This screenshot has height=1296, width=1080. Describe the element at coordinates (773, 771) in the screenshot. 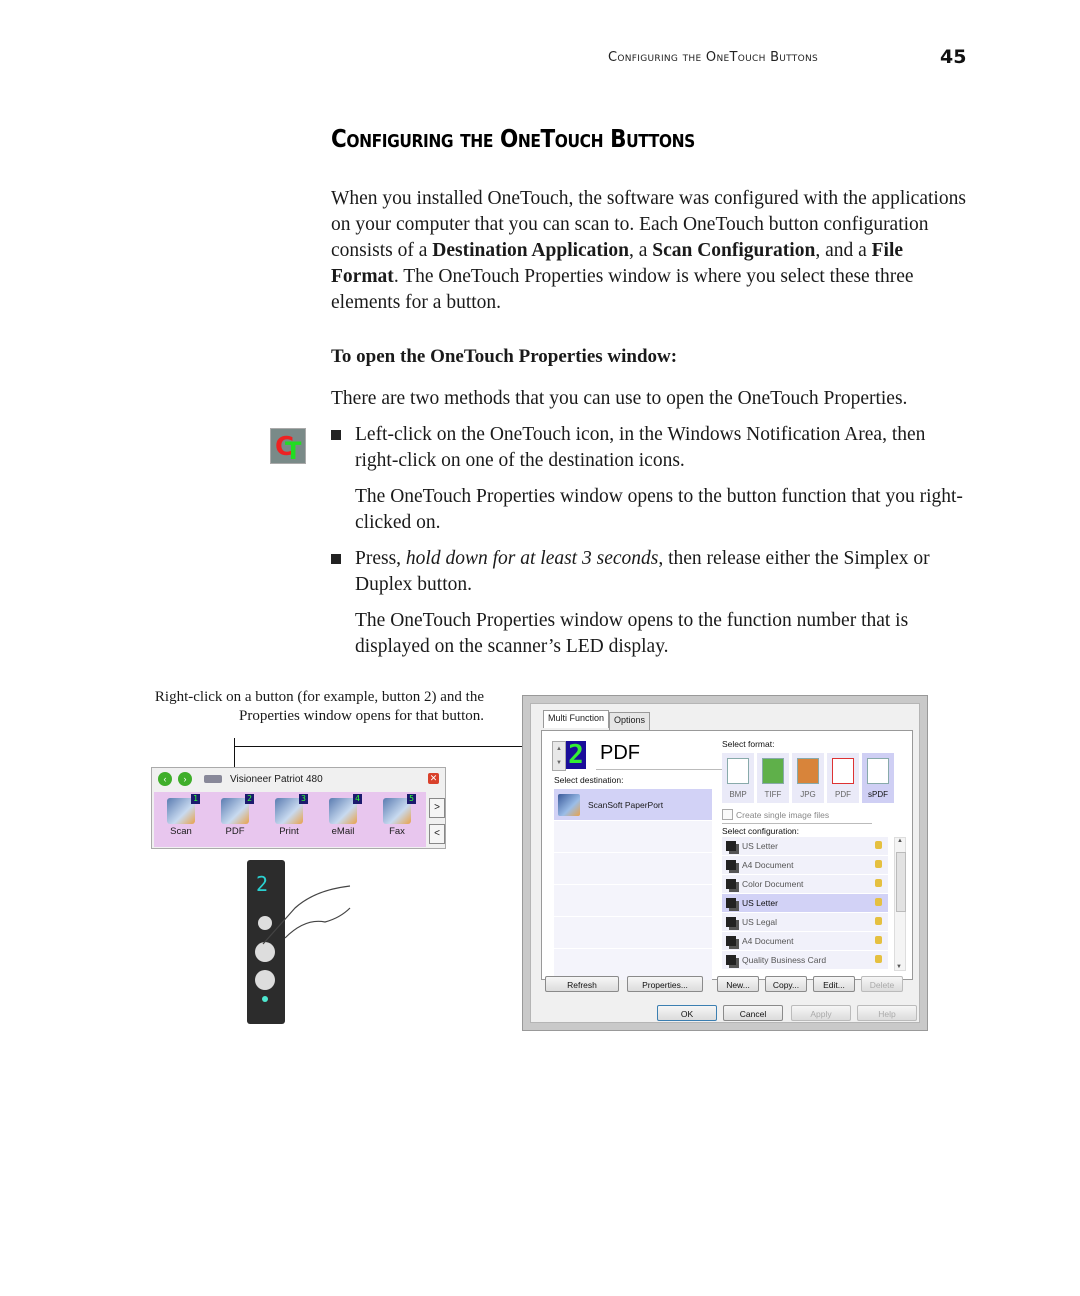

I see `tiff-icon` at that location.